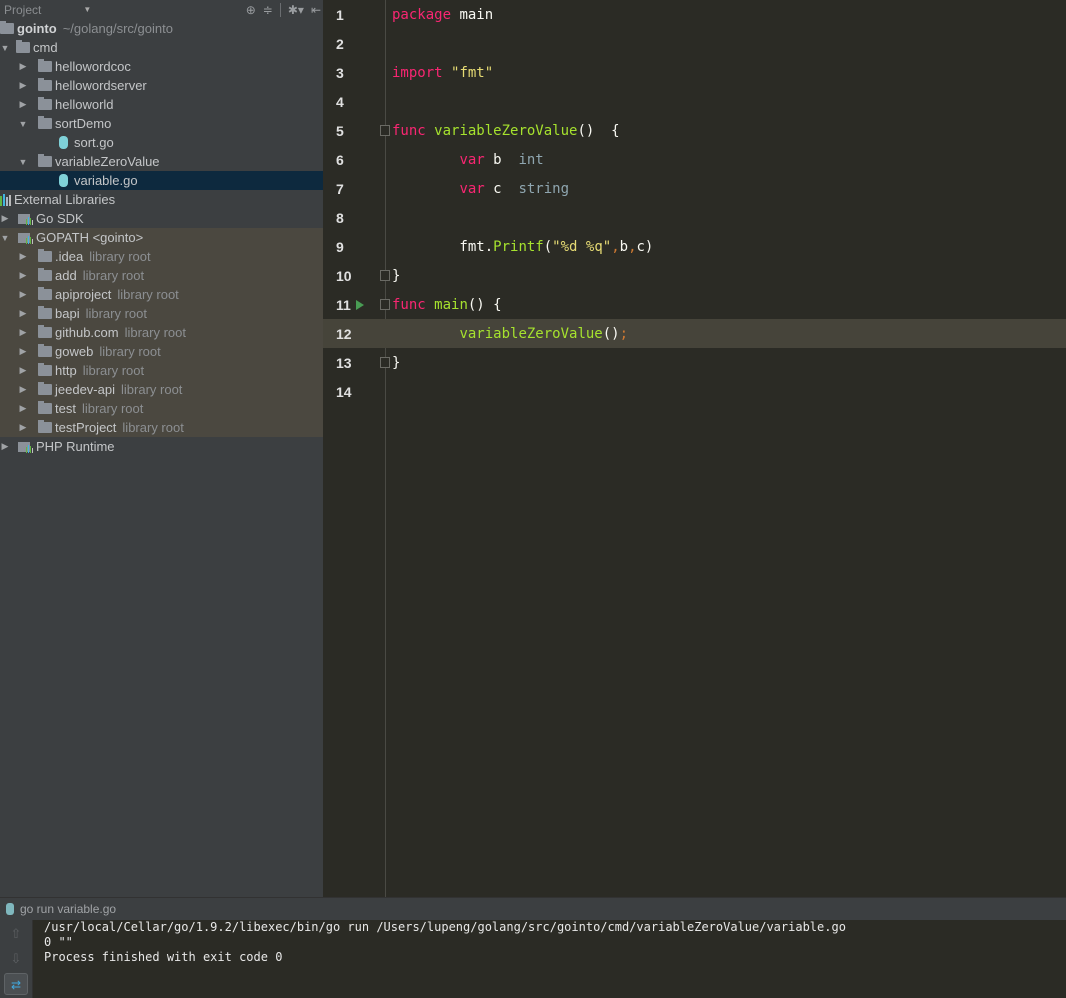  What do you see at coordinates (161, 218) in the screenshot?
I see `tree-item-library: ▶ Go SDK` at bounding box center [161, 218].